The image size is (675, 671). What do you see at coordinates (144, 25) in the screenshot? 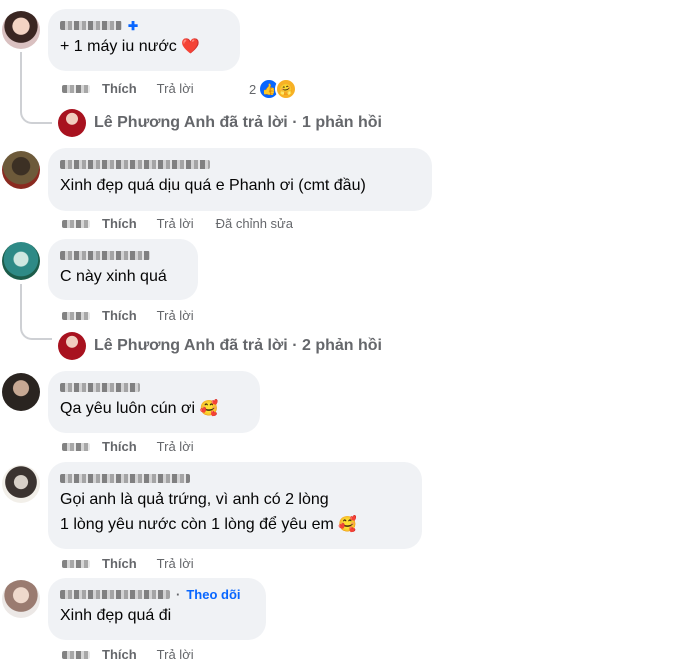
I see `comment-author: ✚` at bounding box center [144, 25].